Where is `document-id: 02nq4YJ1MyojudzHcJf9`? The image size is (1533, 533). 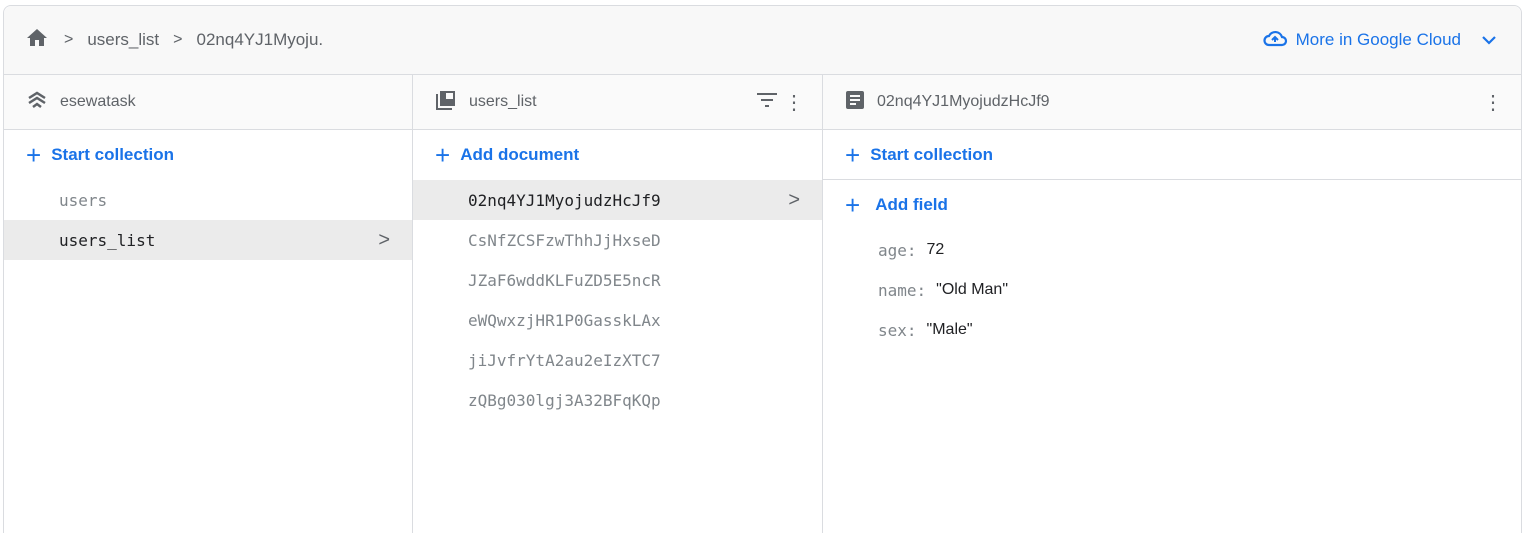 document-id: 02nq4YJ1MyojudzHcJf9 is located at coordinates (564, 200).